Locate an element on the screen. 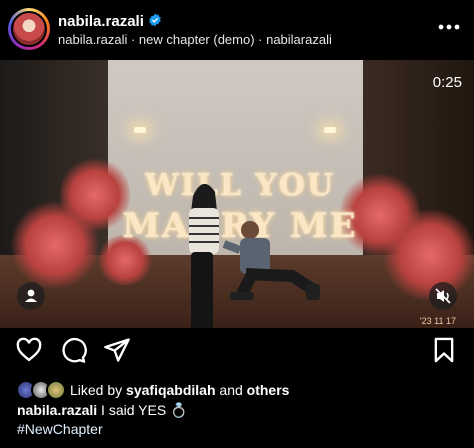 Image resolution: width=474 pixels, height=448 pixels. sign-line-1: WILL YOU is located at coordinates (240, 185).